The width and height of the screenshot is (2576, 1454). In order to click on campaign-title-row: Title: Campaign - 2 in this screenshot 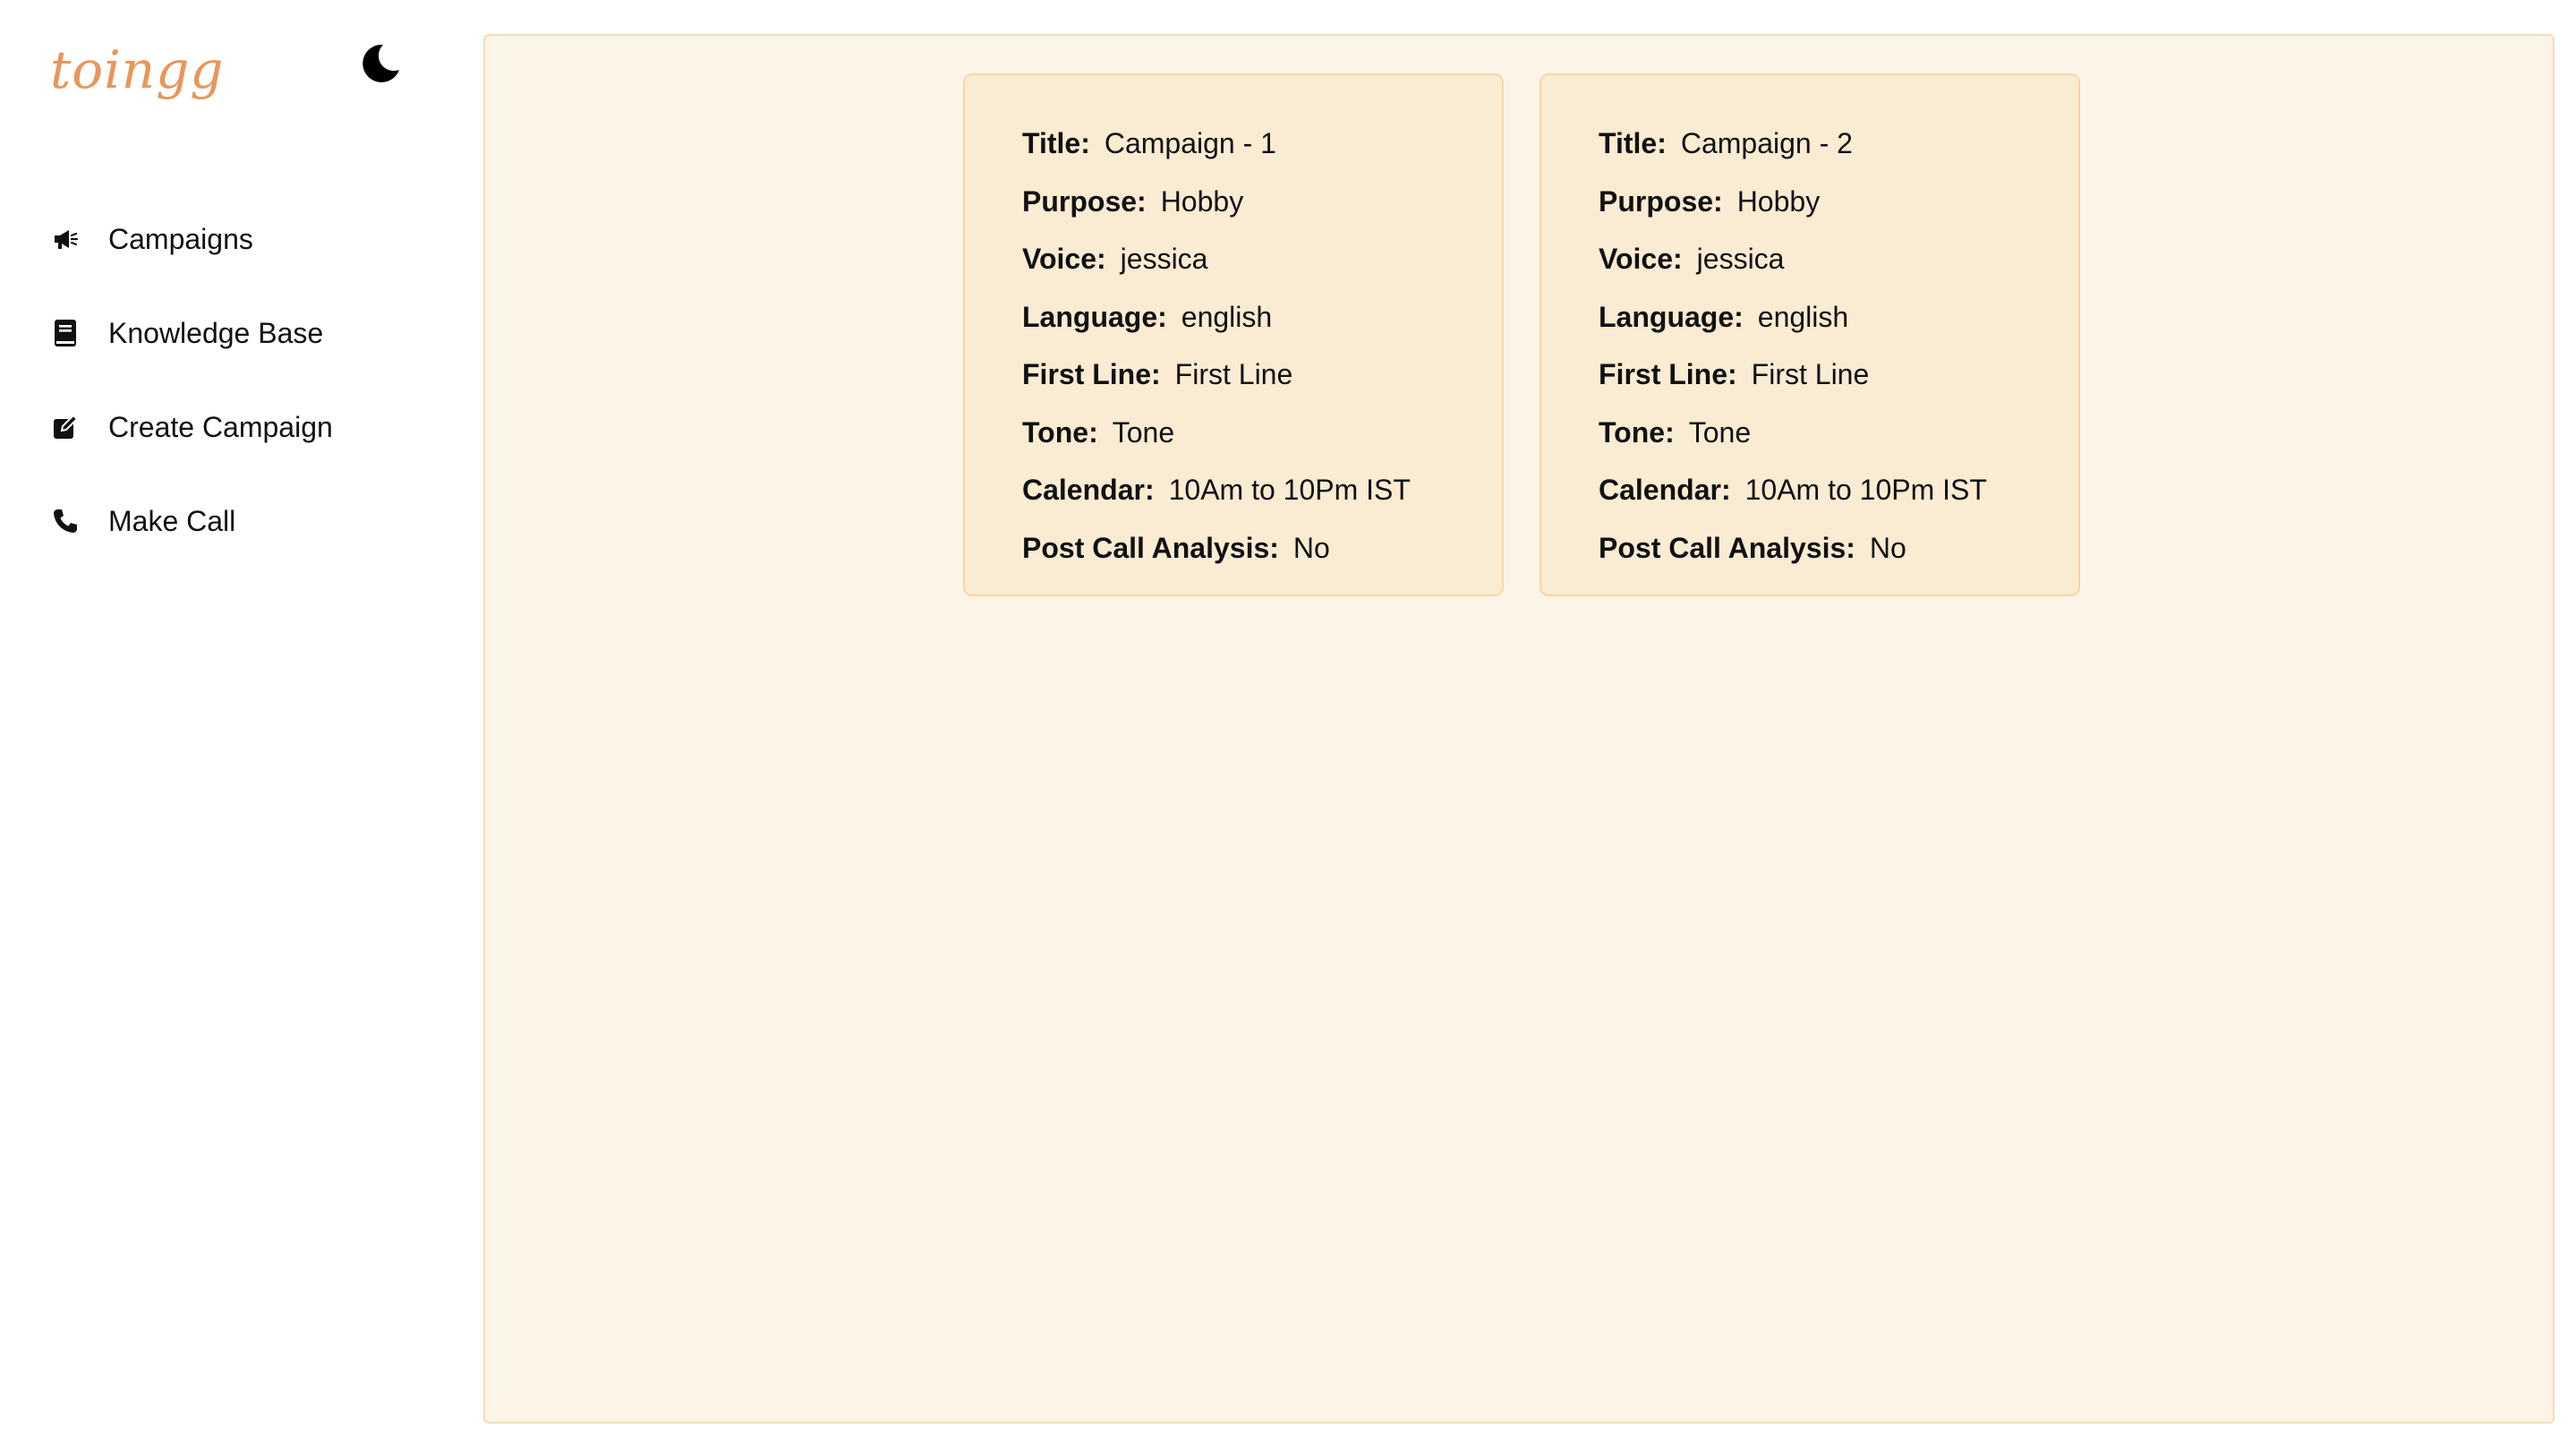, I will do `click(1838, 144)`.